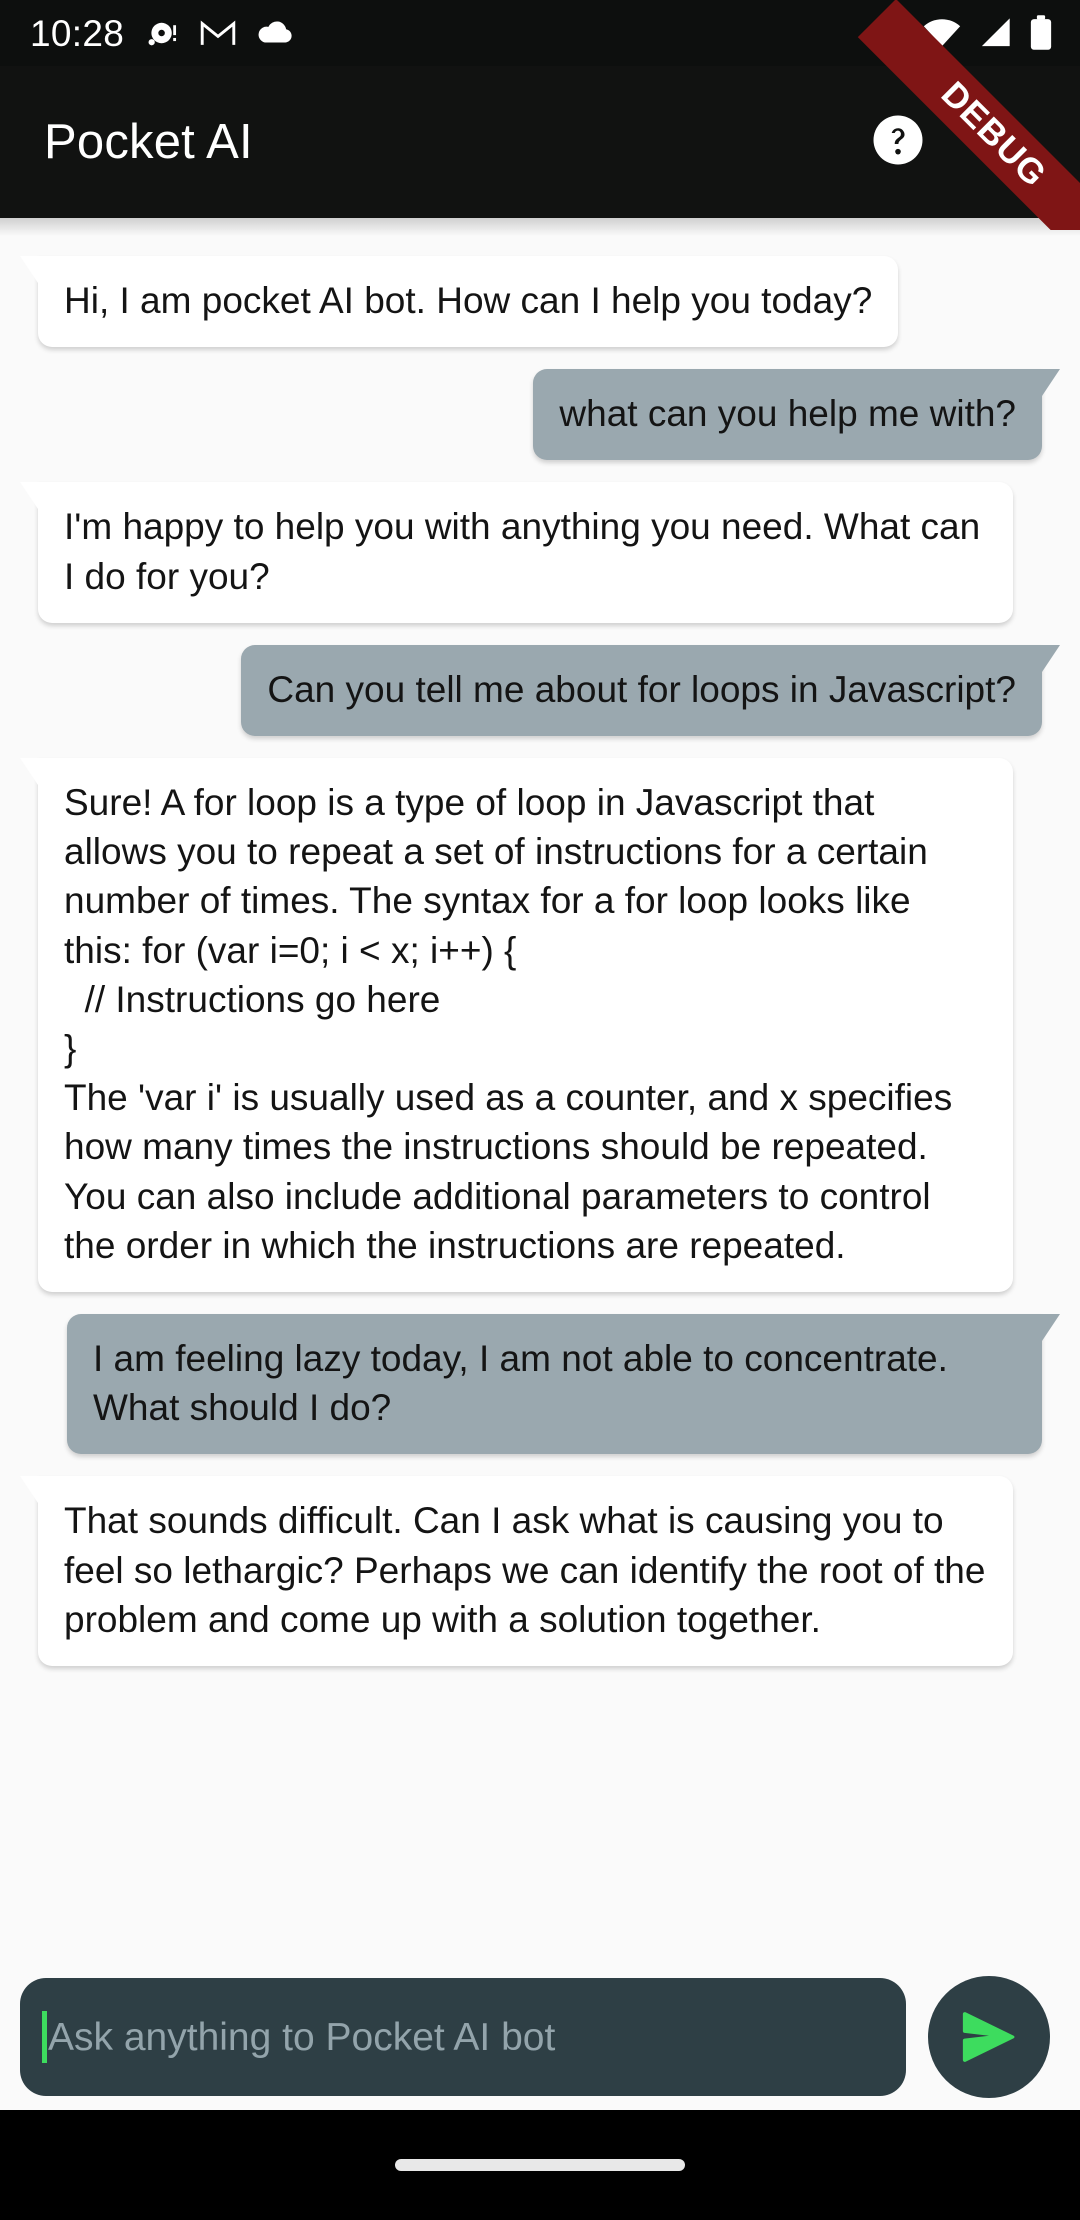 This screenshot has height=2220, width=1080. I want to click on app-bar-actions, so click(961, 142).